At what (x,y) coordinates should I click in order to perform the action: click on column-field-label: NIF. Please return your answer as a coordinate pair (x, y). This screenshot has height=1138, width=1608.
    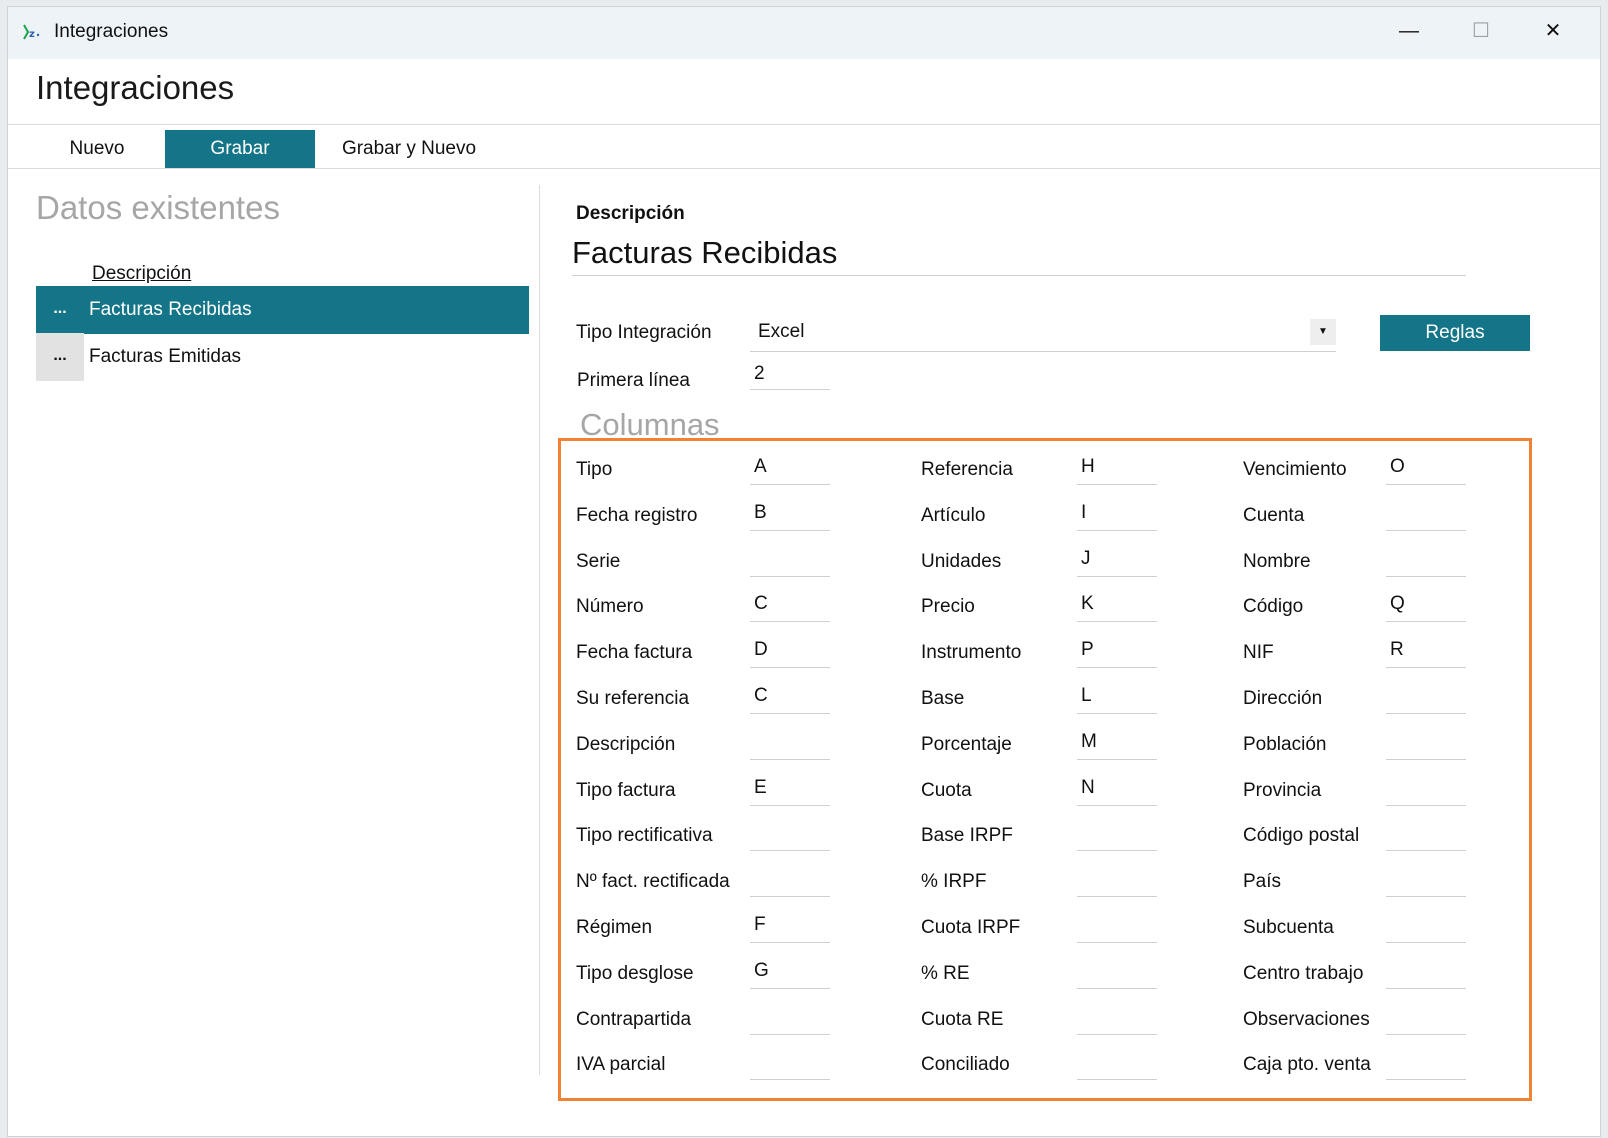
    Looking at the image, I should click on (1258, 652).